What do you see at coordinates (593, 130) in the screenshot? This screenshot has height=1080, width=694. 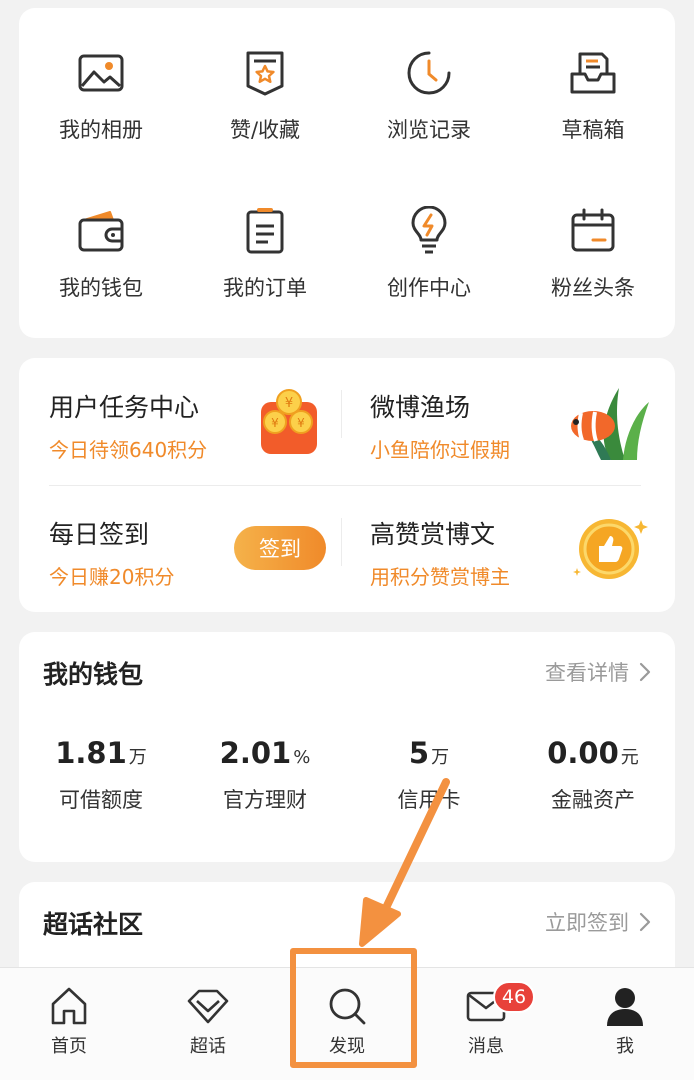 I see `grid-item-label: 草稿箱` at bounding box center [593, 130].